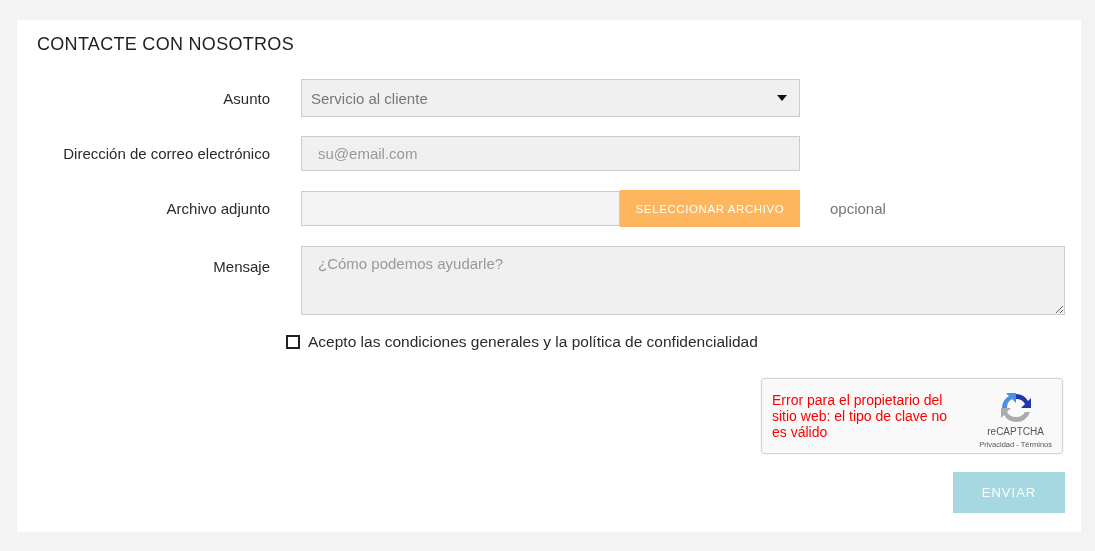 The width and height of the screenshot is (1095, 551). I want to click on subject-select: Servicio al cliente, so click(550, 98).